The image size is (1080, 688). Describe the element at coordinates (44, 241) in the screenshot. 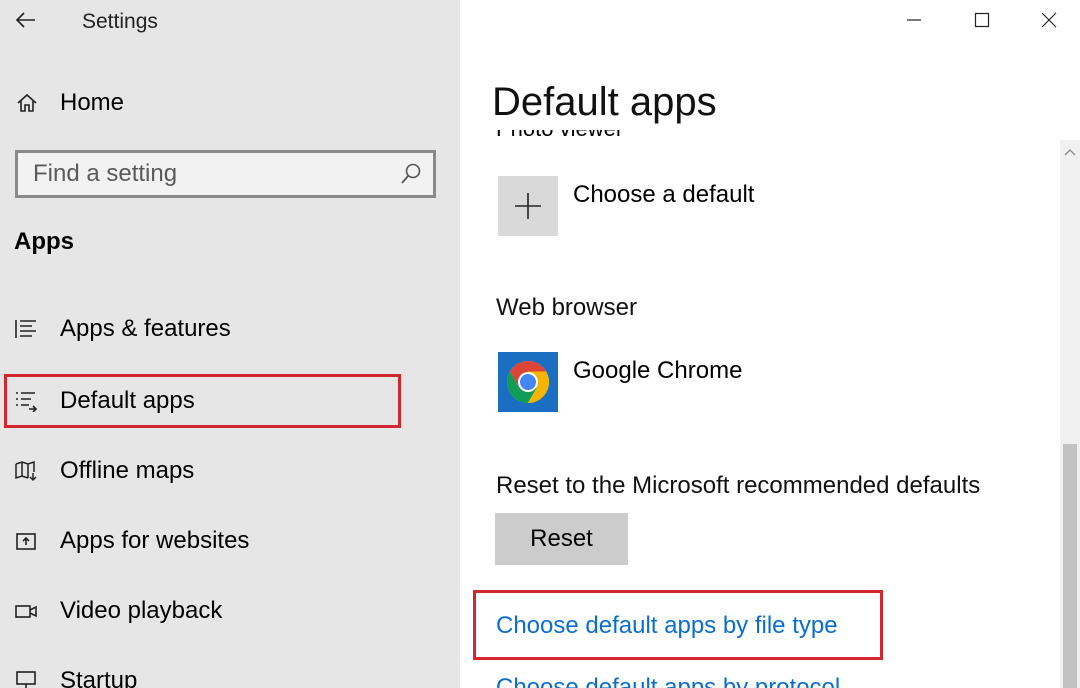

I see `section-title: Apps` at that location.